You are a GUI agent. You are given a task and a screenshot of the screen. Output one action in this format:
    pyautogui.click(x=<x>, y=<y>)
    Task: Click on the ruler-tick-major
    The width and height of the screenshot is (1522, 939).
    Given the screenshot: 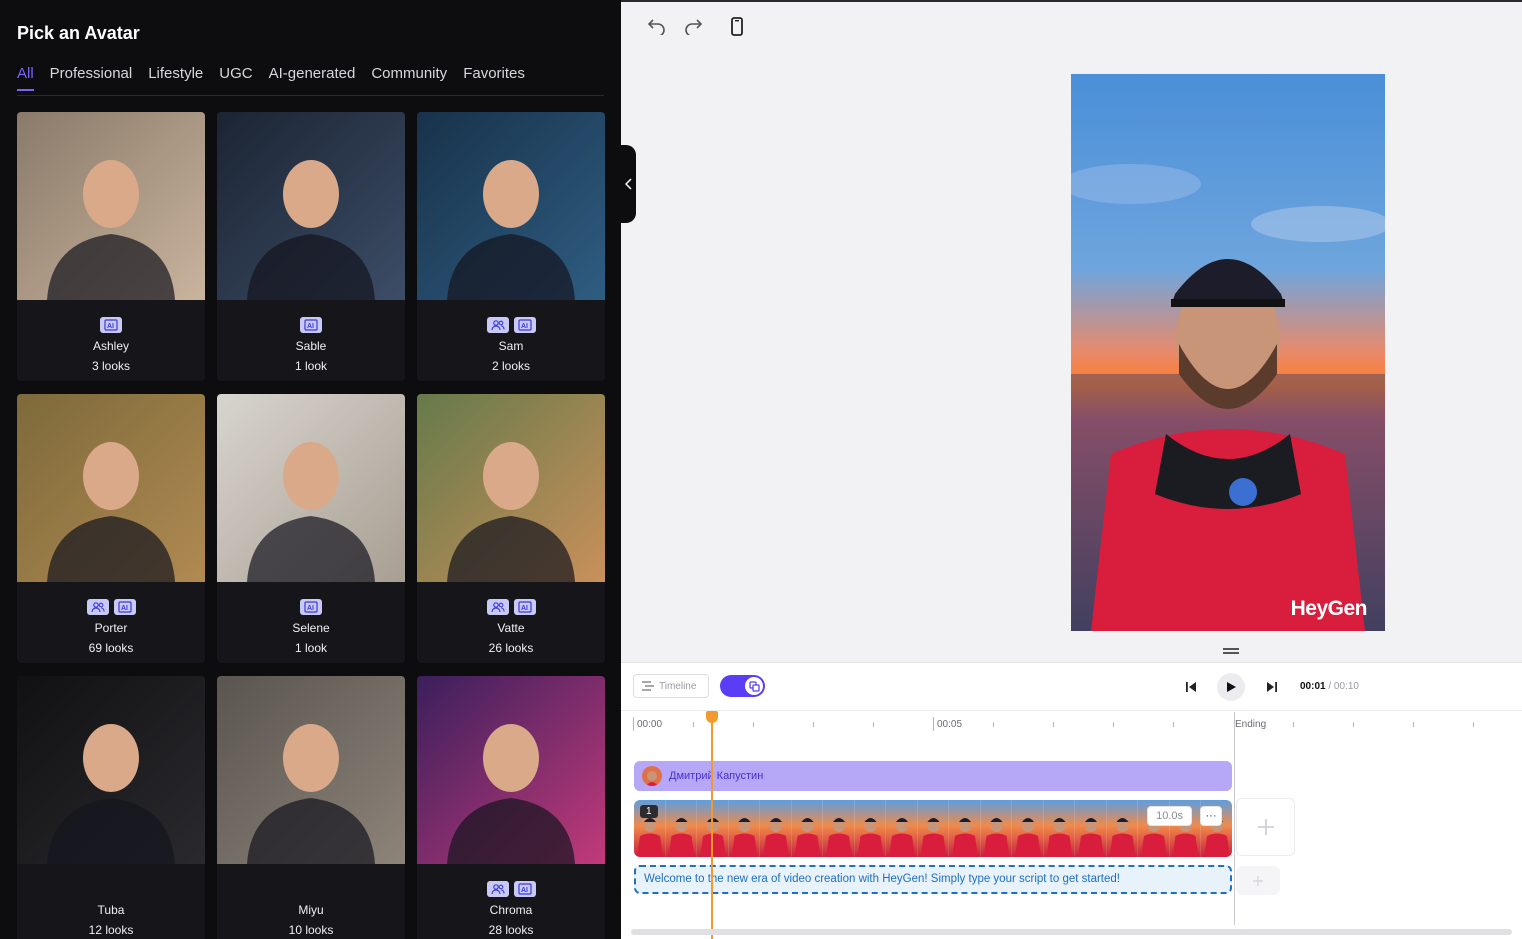 What is the action you would take?
    pyautogui.click(x=633, y=724)
    